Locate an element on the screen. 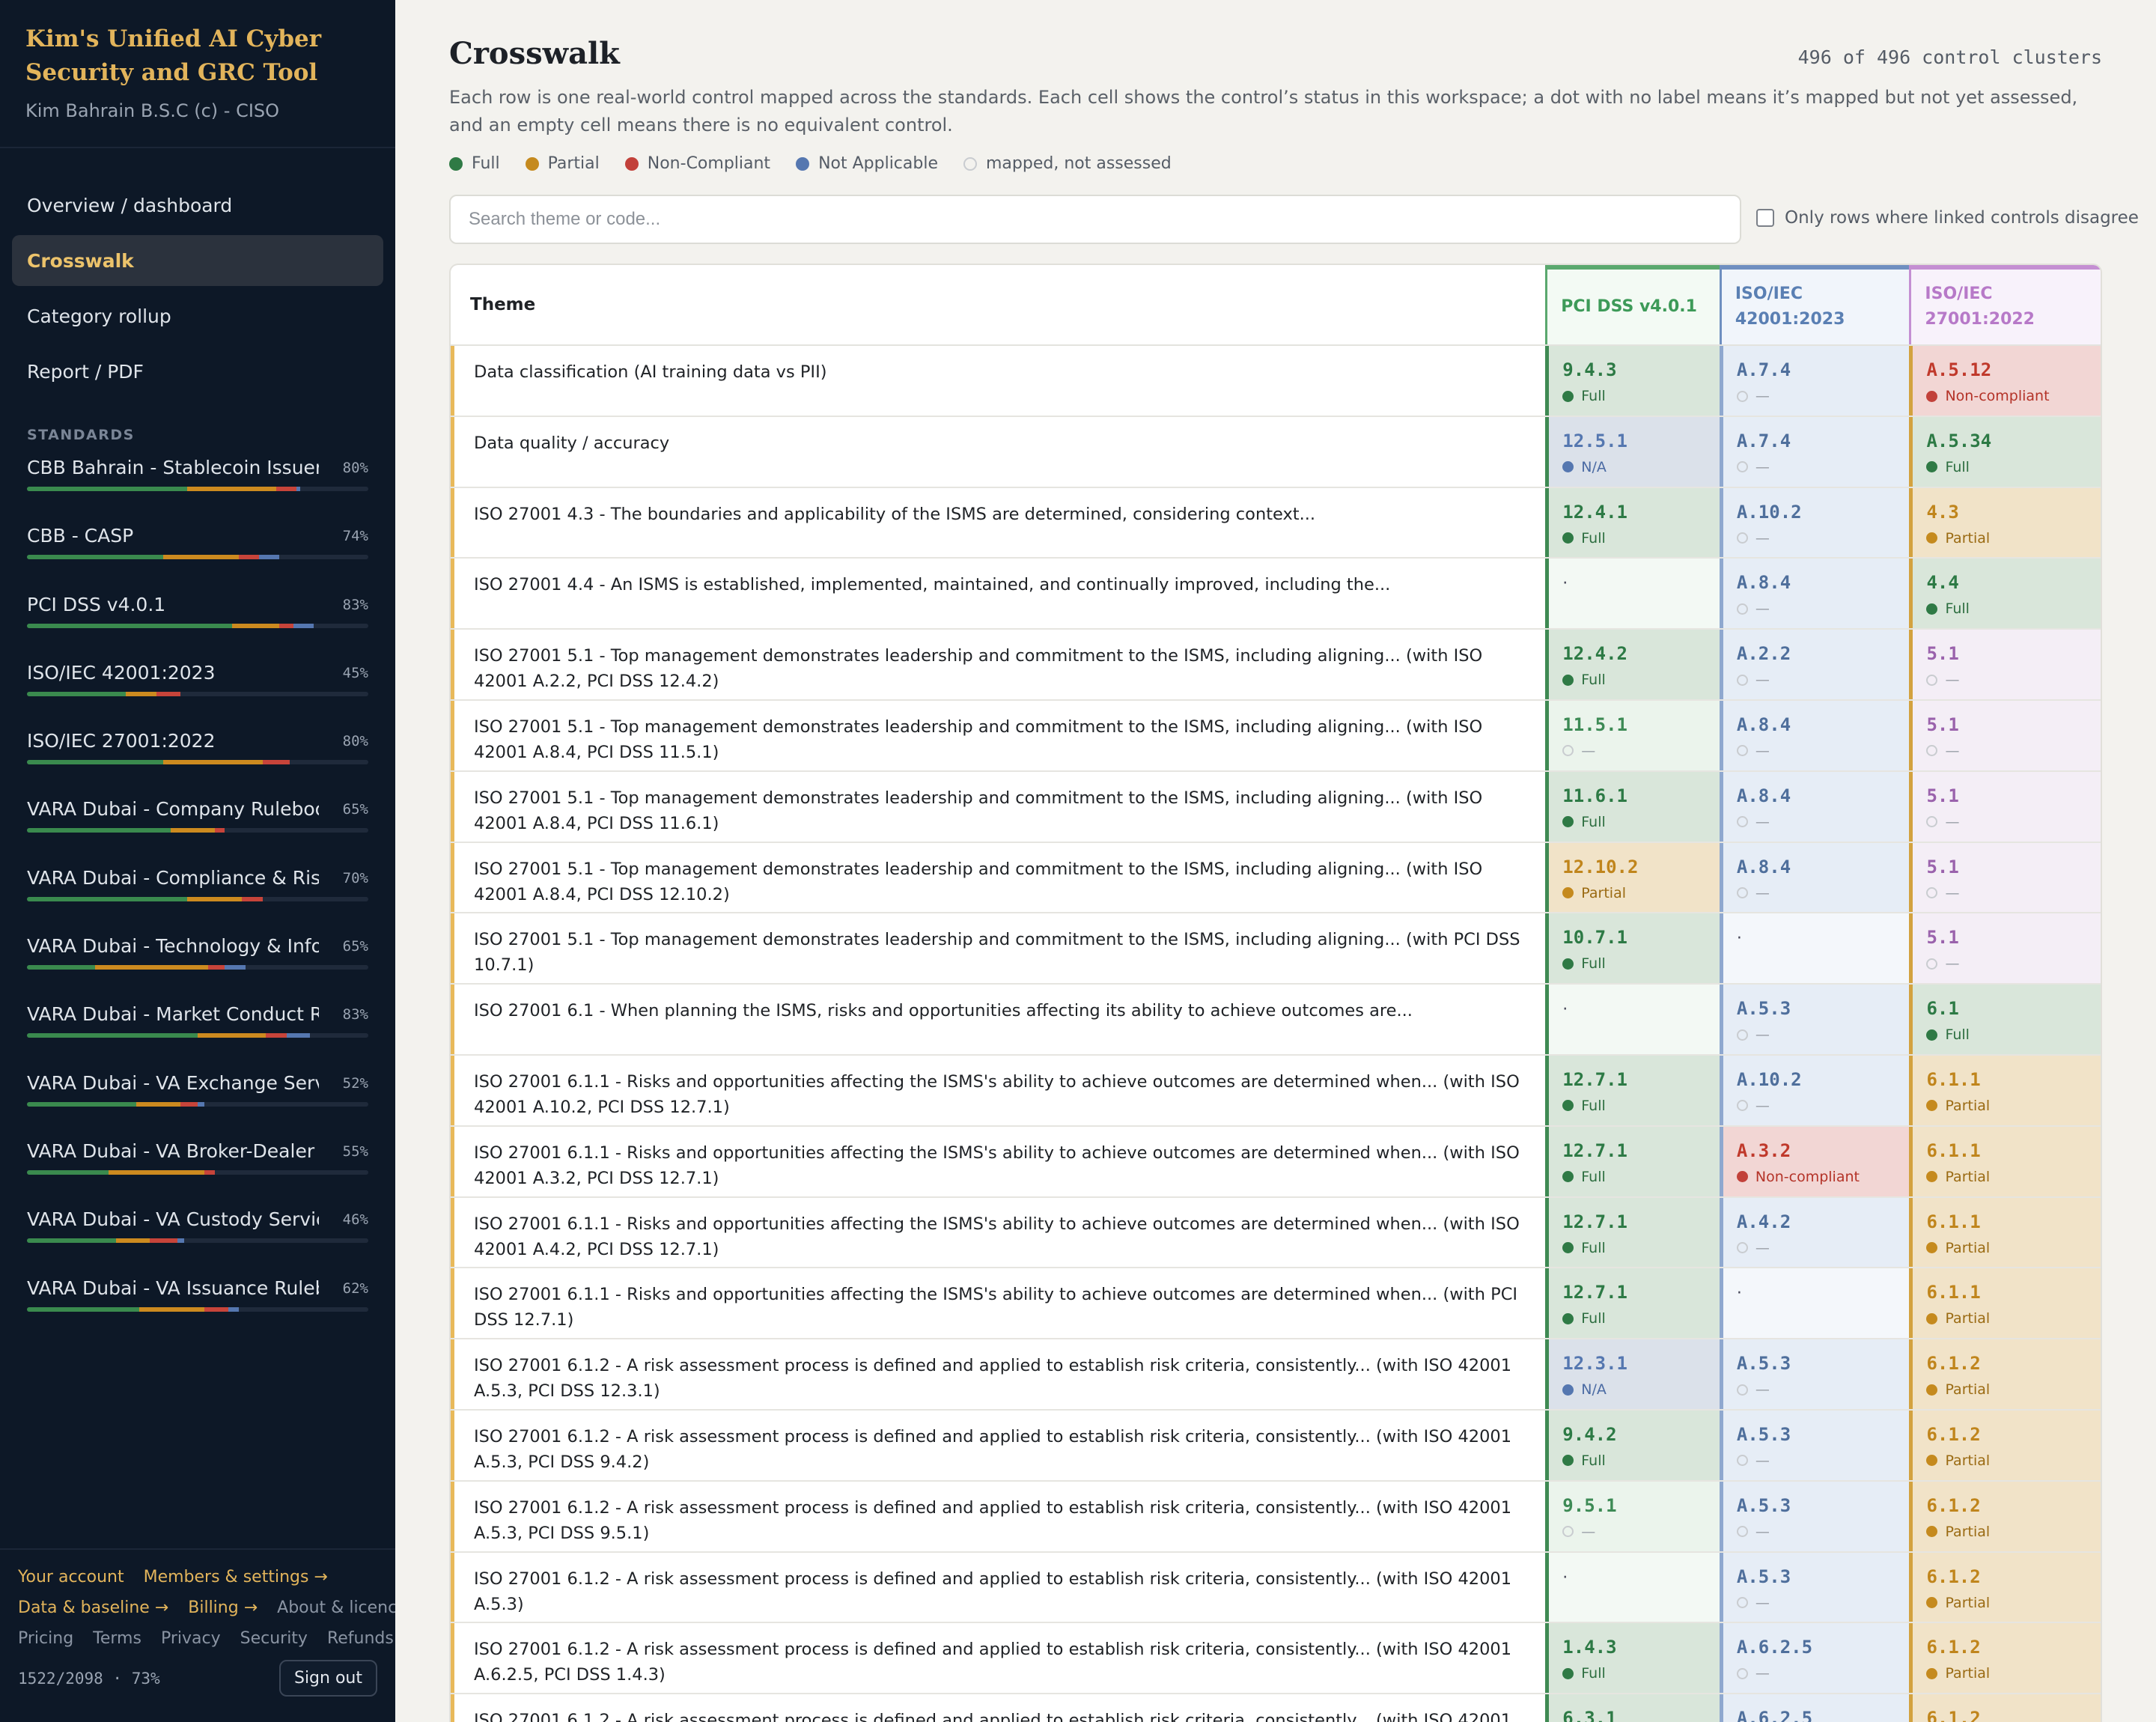 The width and height of the screenshot is (2156, 1722). cell-pci: 9.4.2 Full is located at coordinates (1632, 1445).